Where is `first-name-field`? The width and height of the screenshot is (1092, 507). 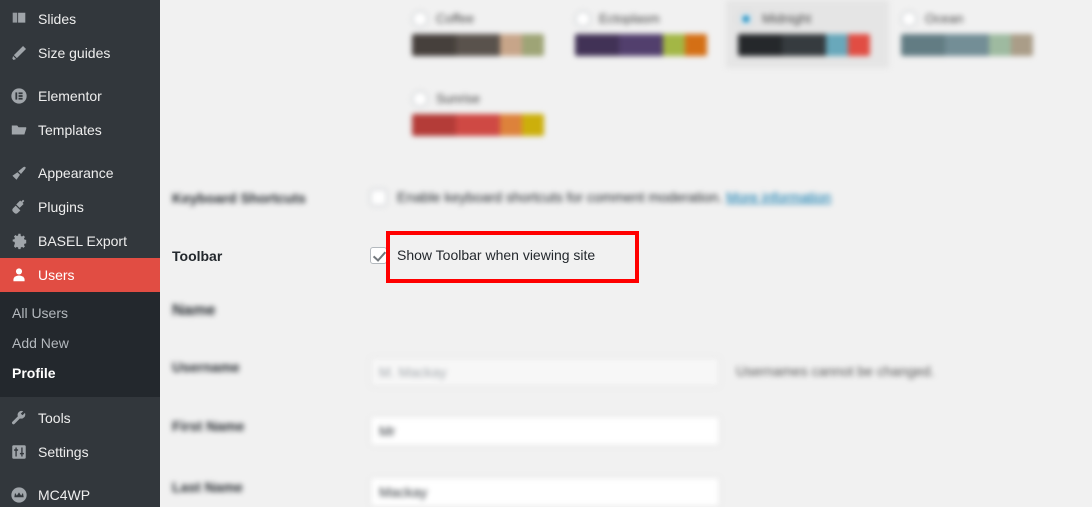 first-name-field is located at coordinates (731, 431).